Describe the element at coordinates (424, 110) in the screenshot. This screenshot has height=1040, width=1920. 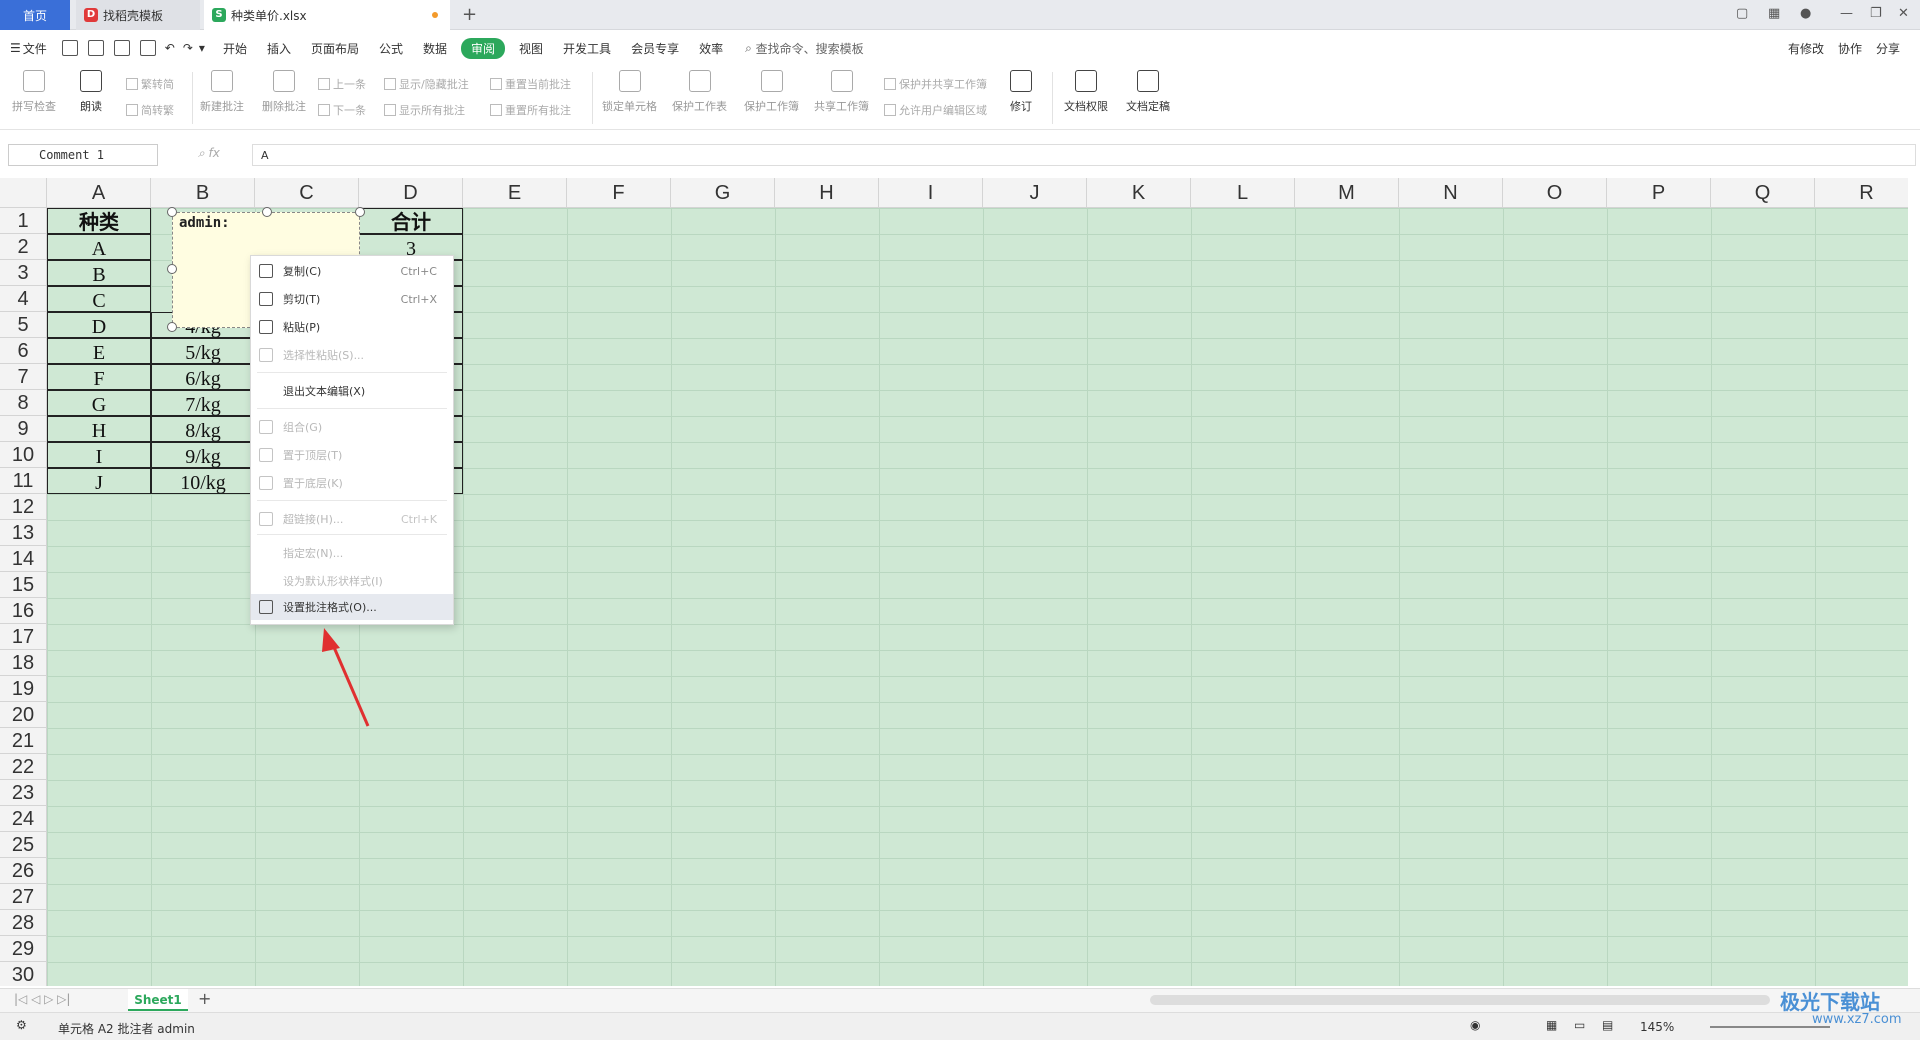
I see `show-all-comments-button: 显示所有批注` at that location.